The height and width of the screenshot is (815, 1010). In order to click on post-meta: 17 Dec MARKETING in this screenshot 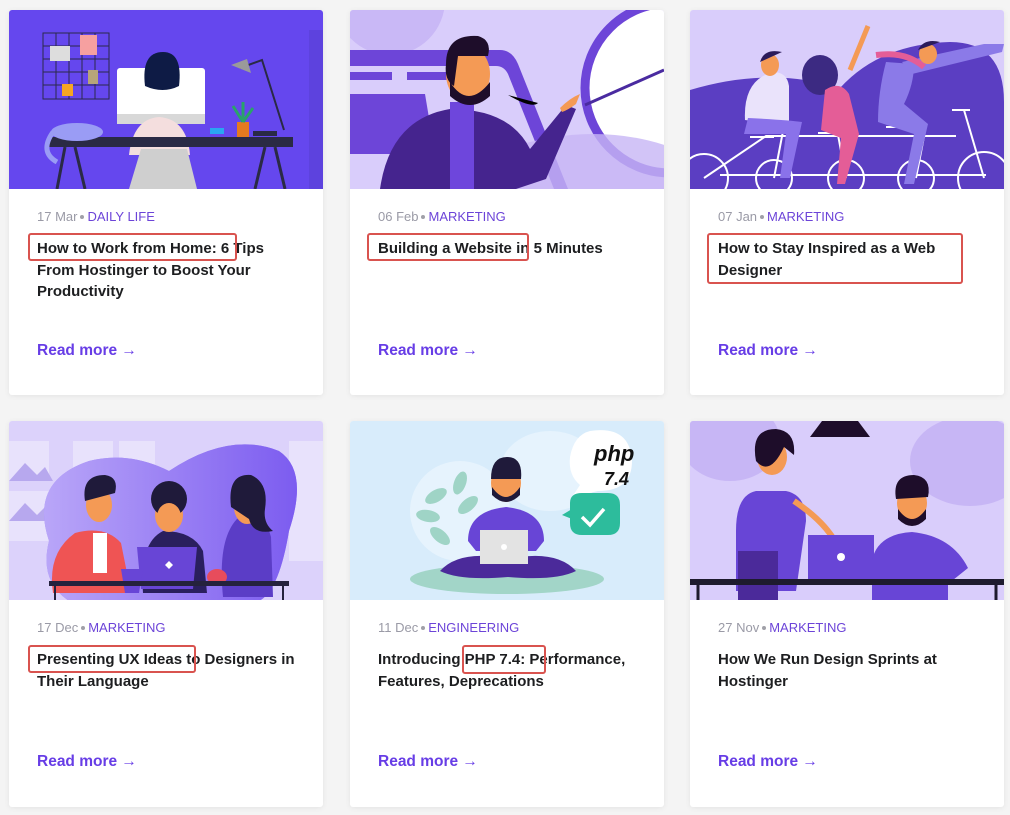, I will do `click(101, 627)`.